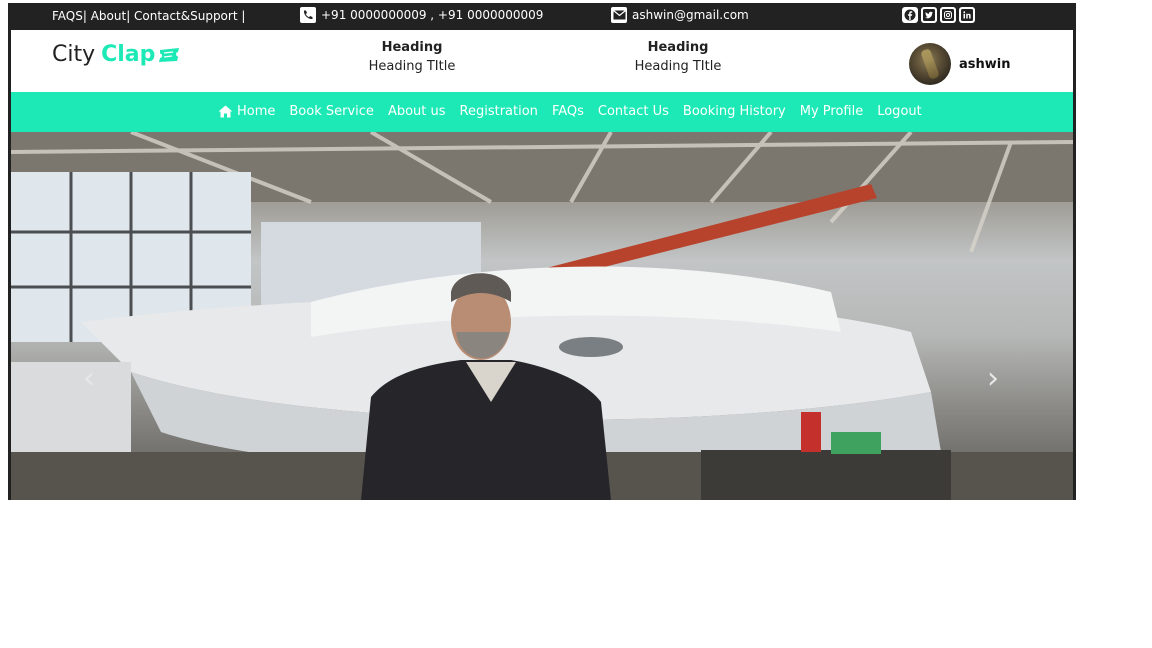 The image size is (1152, 648). Describe the element at coordinates (930, 64) in the screenshot. I see `avatar` at that location.